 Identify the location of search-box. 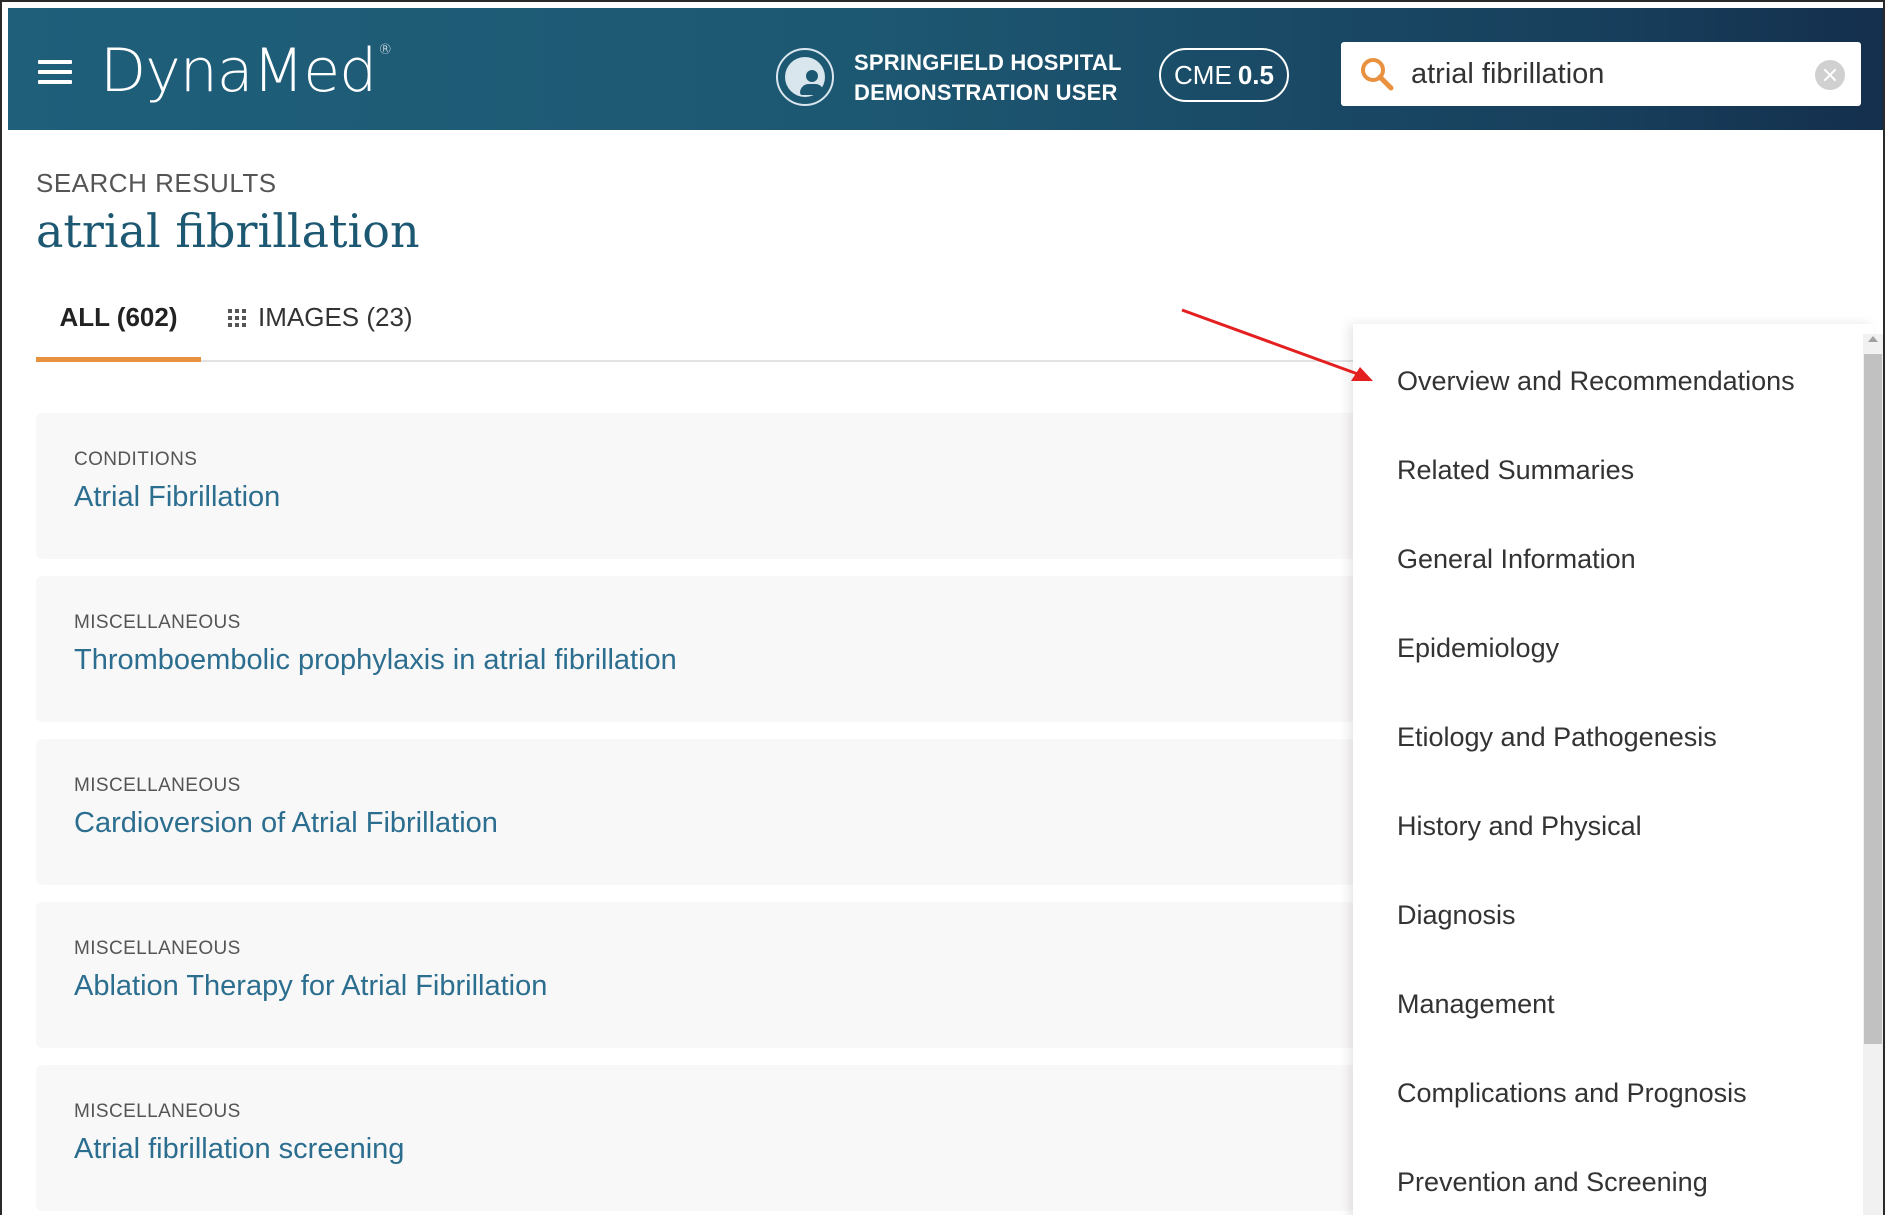
(1601, 74).